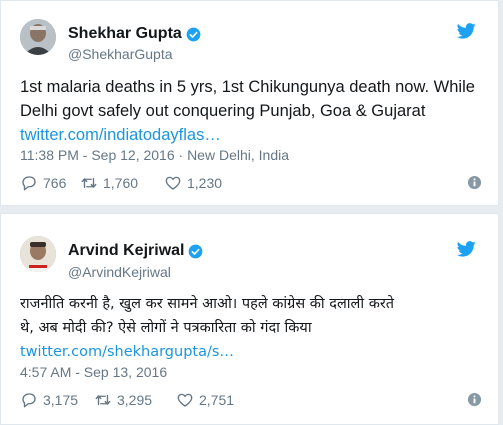  Describe the element at coordinates (205, 183) in the screenshot. I see `like-count: 1,230` at that location.